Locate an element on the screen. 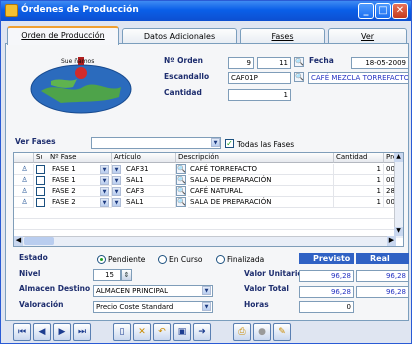 Image resolution: width=412 pixels, height=344 pixels. row-articulo: CAF3 is located at coordinates (150, 191).